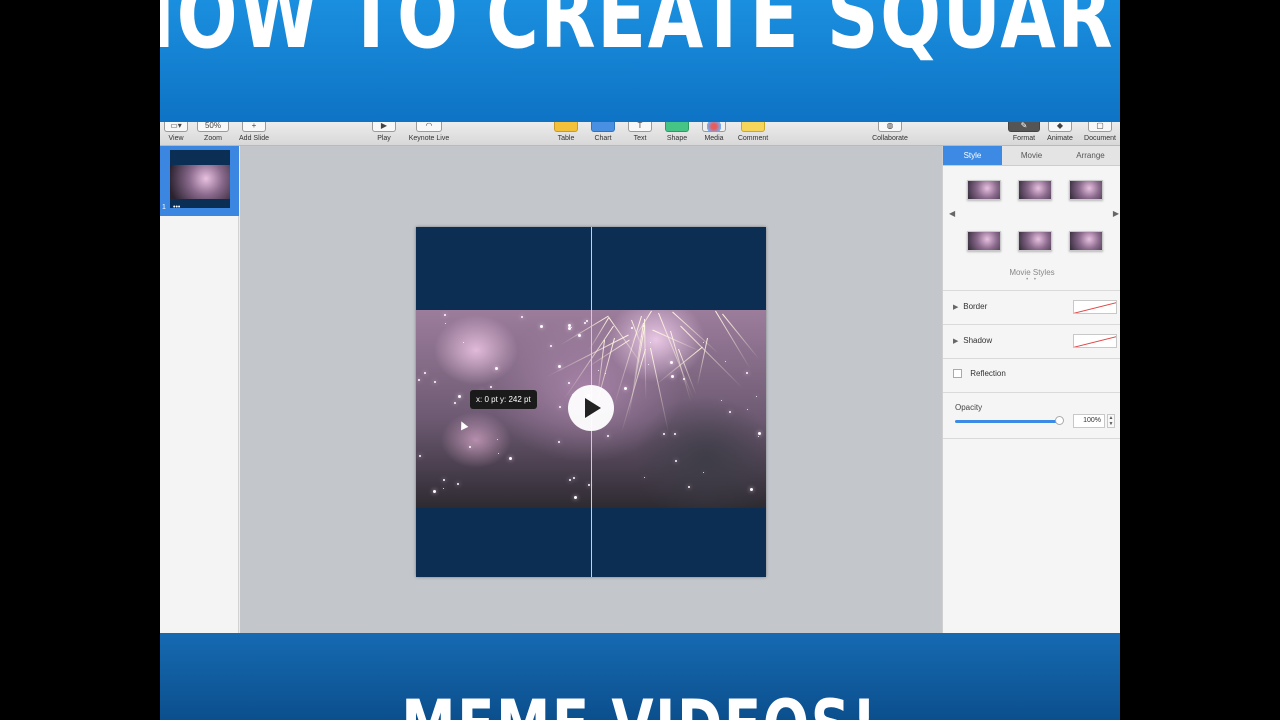 The width and height of the screenshot is (1280, 720). Describe the element at coordinates (969, 407) in the screenshot. I see `opacity-label: Opacity` at that location.